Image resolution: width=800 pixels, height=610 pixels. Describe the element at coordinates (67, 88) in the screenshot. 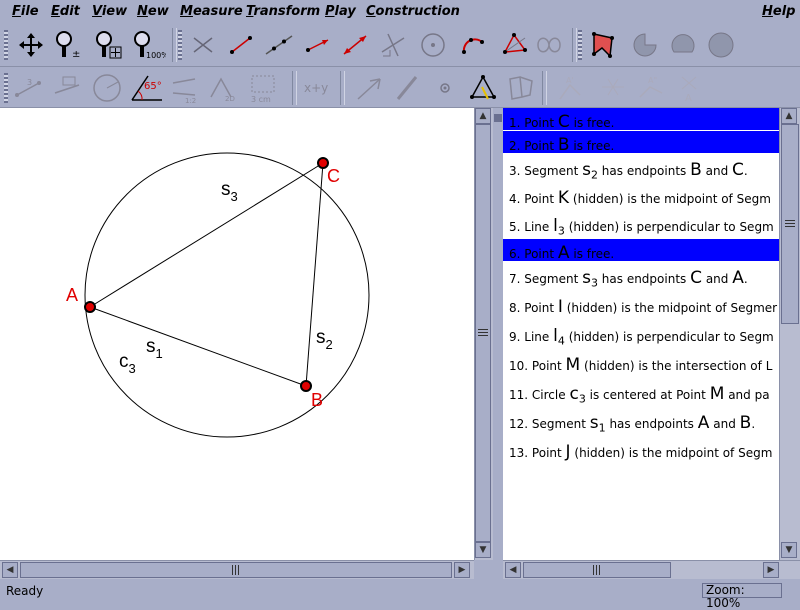

I see `length-measure-icon` at that location.